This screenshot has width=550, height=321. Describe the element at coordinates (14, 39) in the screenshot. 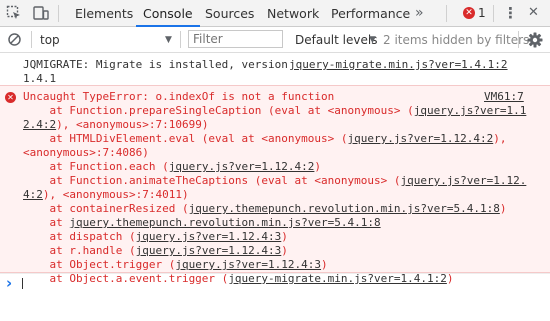

I see `clear-console-icon` at that location.